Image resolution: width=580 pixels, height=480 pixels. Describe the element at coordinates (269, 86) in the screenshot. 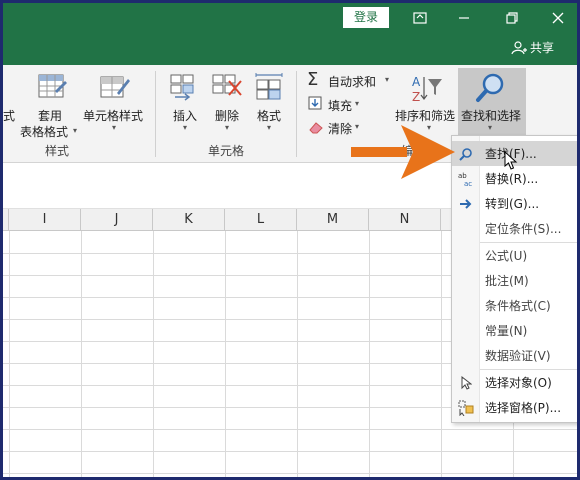

I see `format-cells-icon` at that location.